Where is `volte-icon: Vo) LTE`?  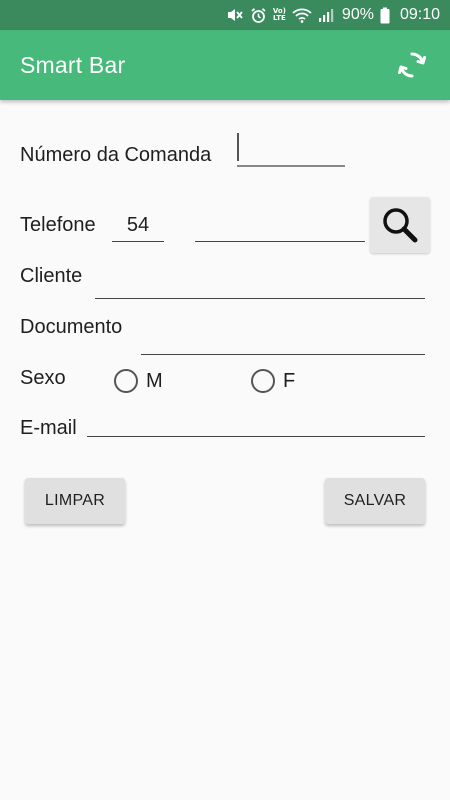 volte-icon: Vo) LTE is located at coordinates (279, 15).